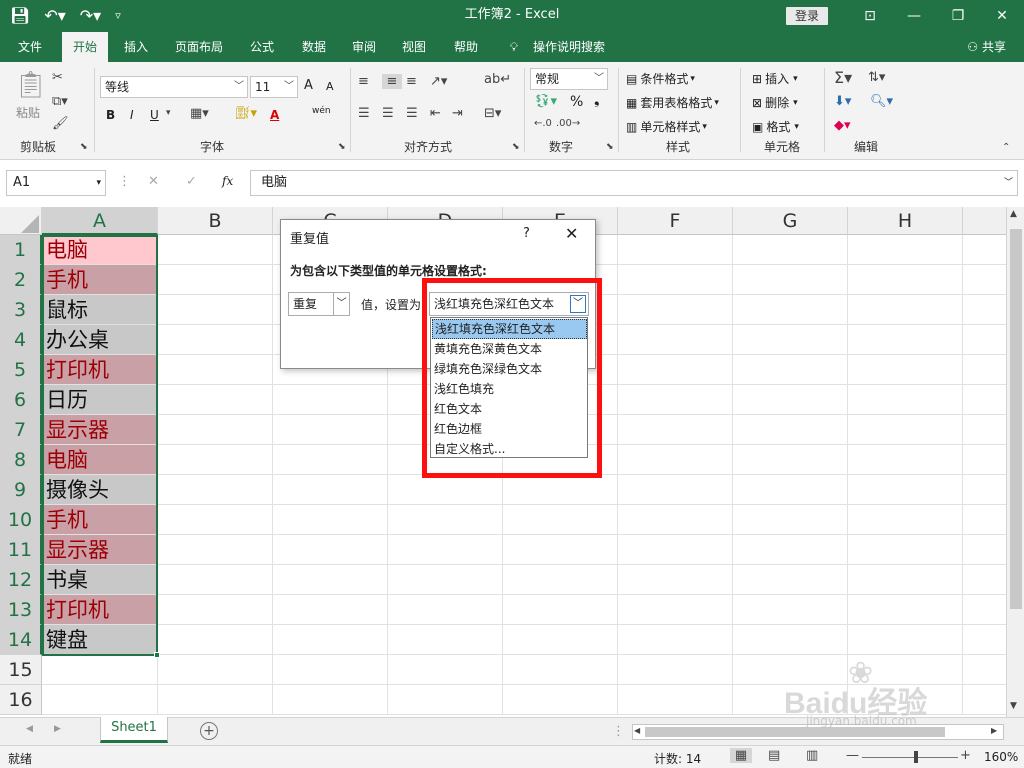  I want to click on fill-handle, so click(157, 655).